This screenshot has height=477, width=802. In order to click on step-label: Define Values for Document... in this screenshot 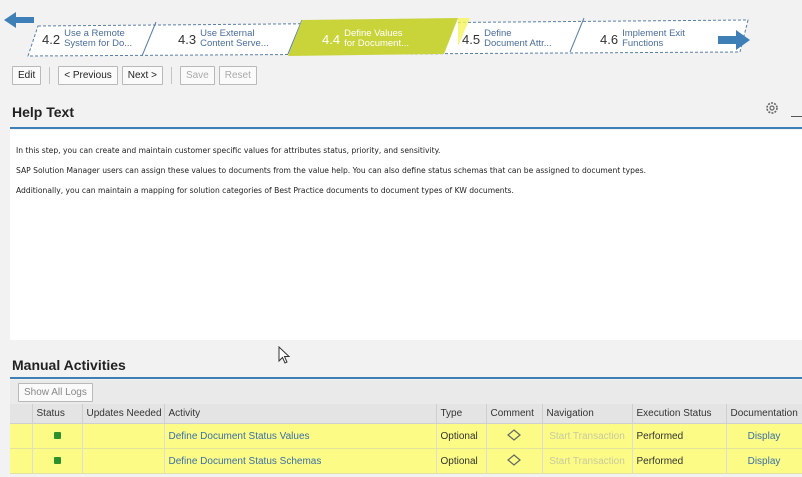, I will do `click(377, 38)`.